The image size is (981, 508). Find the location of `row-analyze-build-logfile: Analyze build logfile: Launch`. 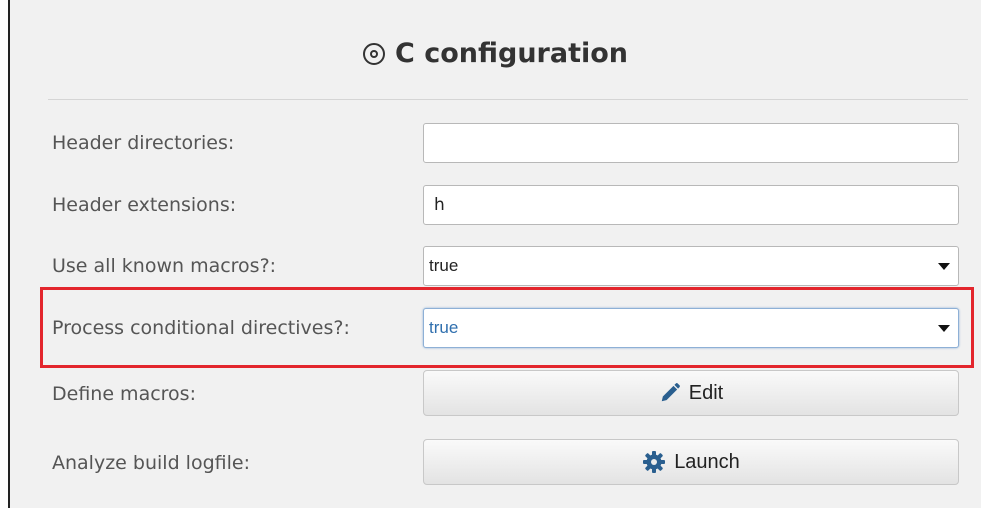

row-analyze-build-logfile: Analyze build logfile: Launch is located at coordinates (495, 462).